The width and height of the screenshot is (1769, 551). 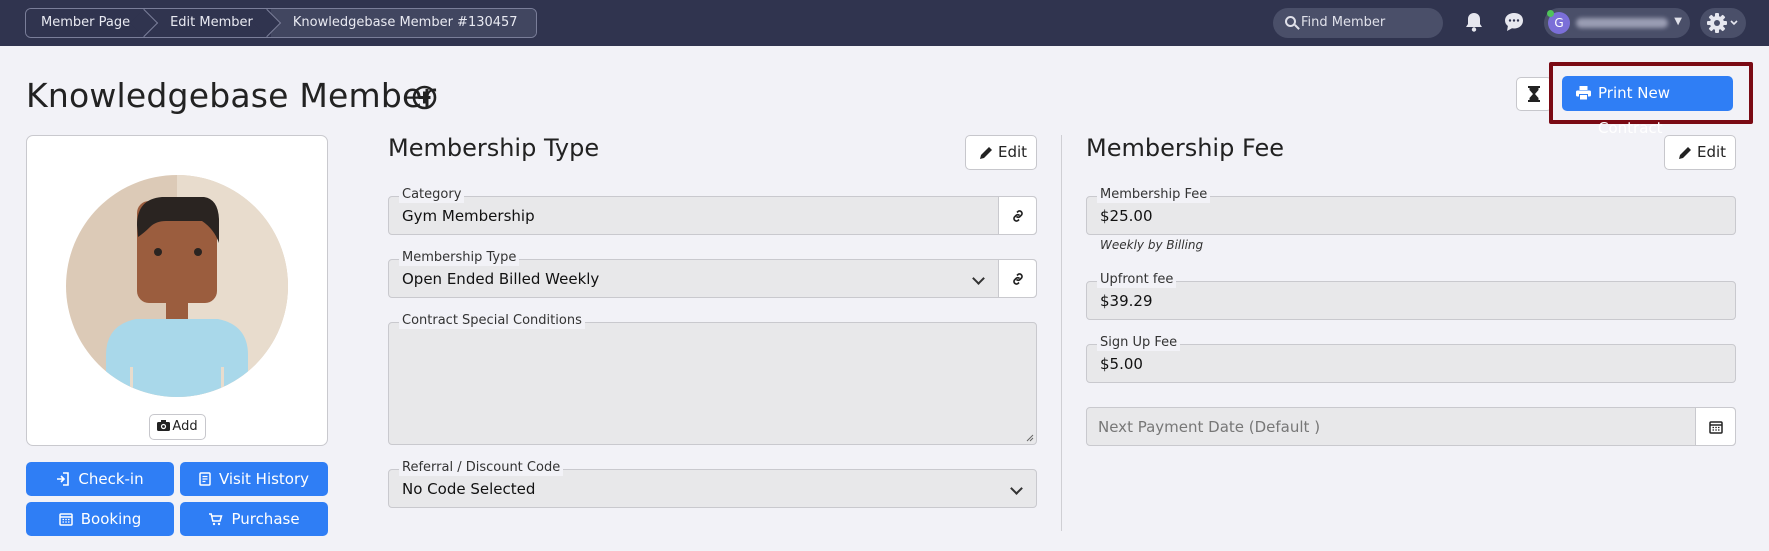 What do you see at coordinates (1514, 22) in the screenshot?
I see `chat-icon` at bounding box center [1514, 22].